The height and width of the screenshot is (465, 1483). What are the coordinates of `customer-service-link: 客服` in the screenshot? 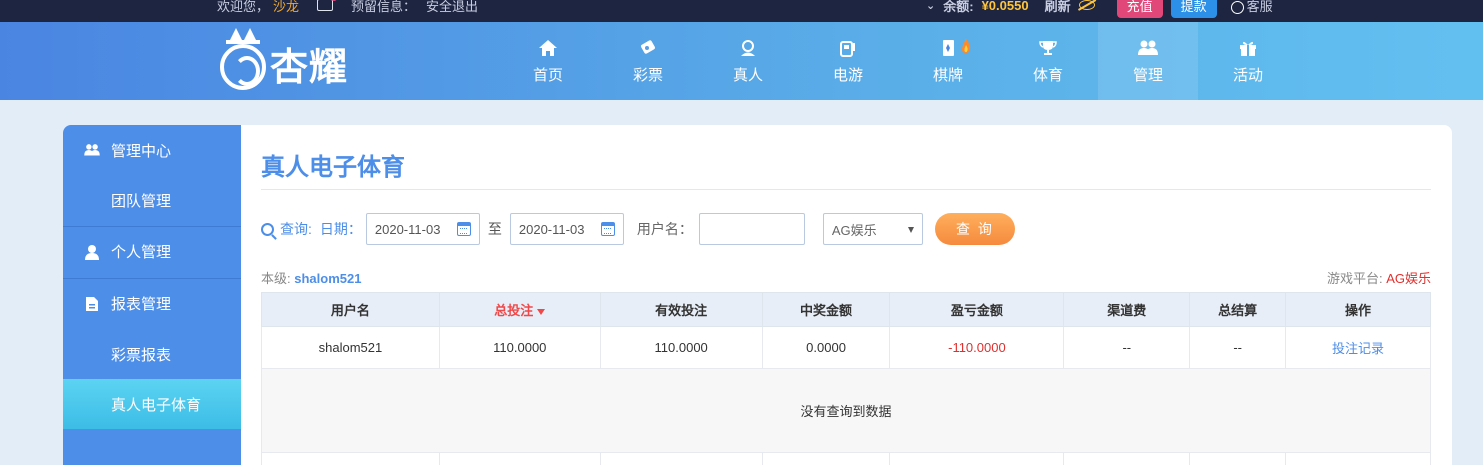 It's located at (1251, 7).